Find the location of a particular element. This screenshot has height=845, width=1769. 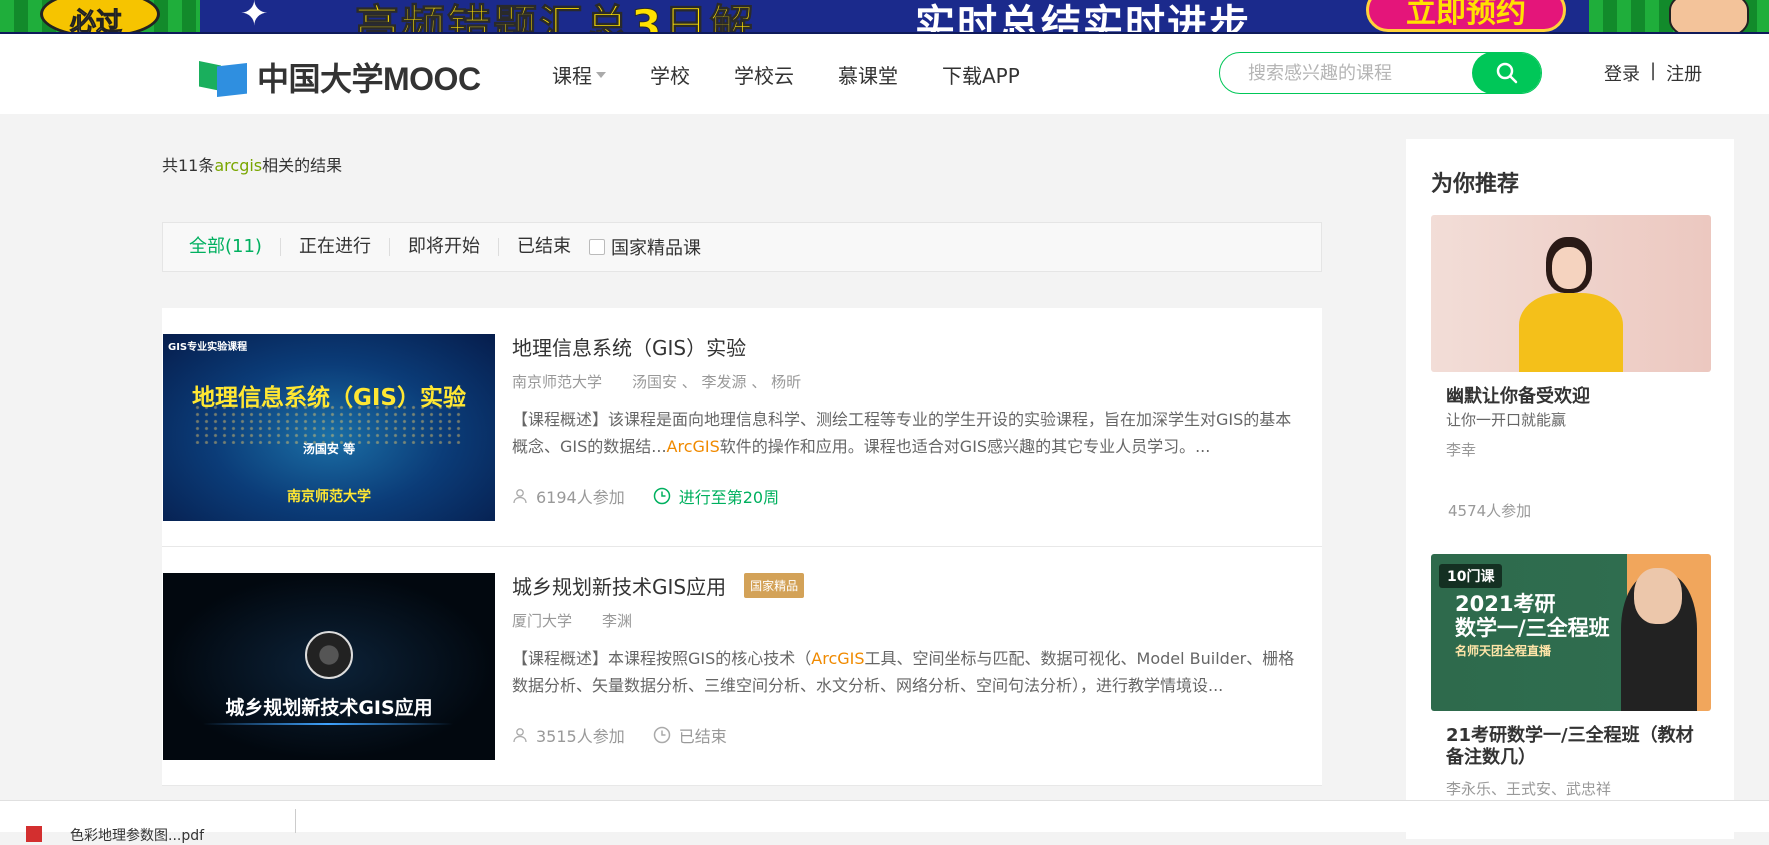

filter-ongoing: 正在进行 is located at coordinates (335, 247).